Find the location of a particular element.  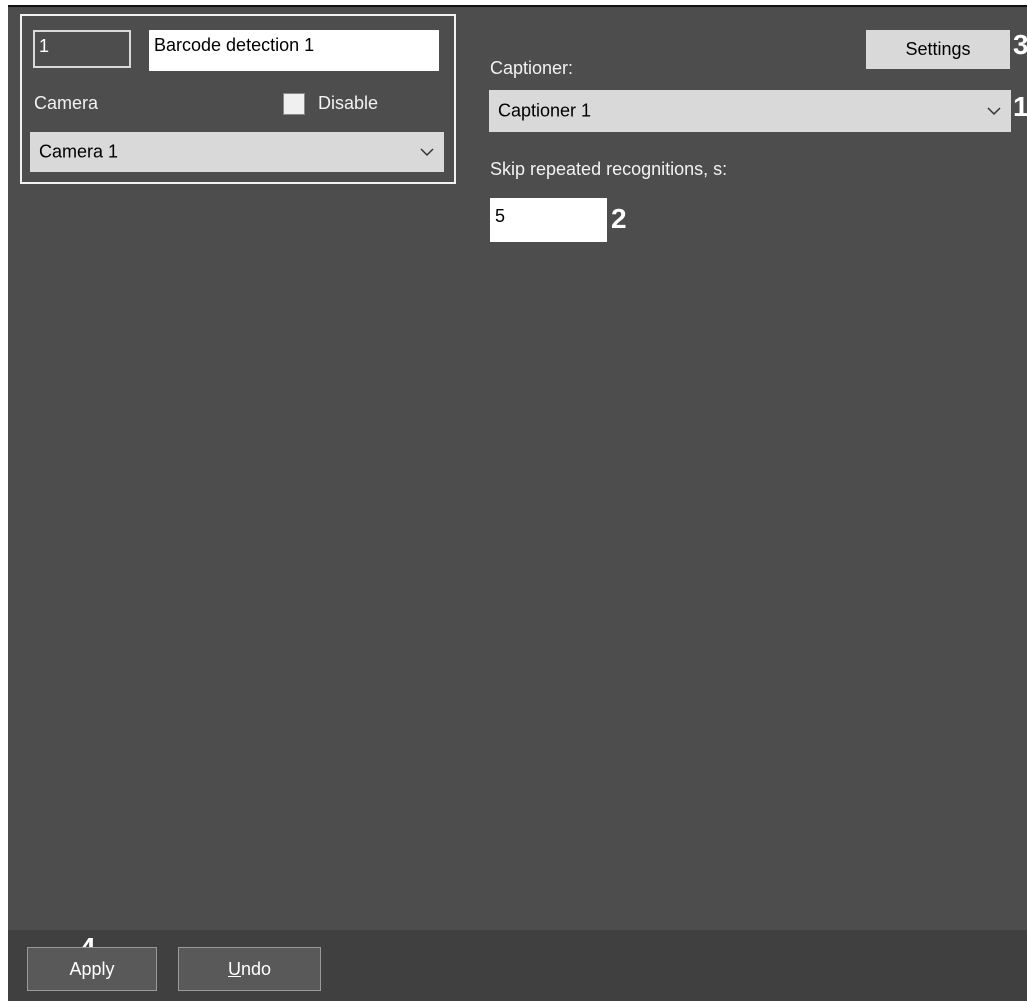

captioner-label: Captioner: is located at coordinates (532, 68).